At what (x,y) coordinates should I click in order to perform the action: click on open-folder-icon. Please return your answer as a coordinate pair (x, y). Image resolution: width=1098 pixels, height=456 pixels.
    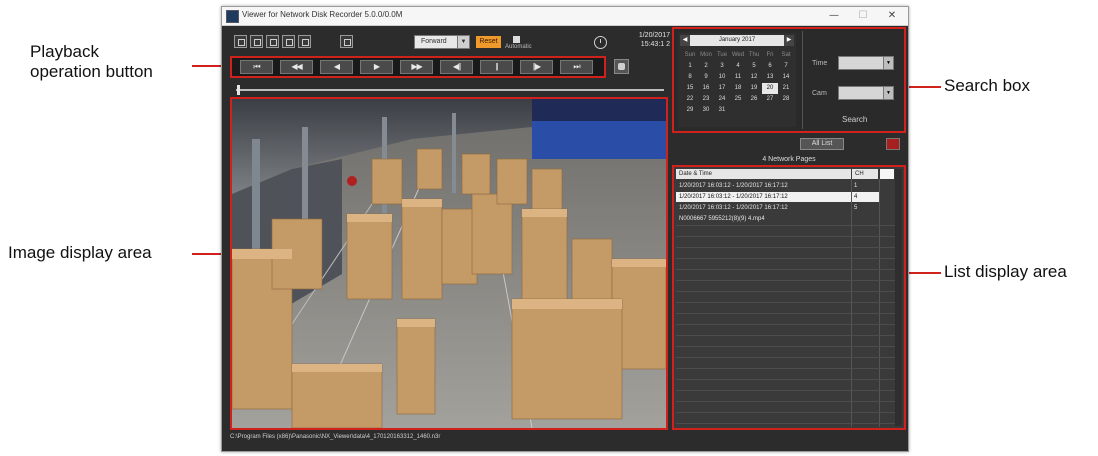
    Looking at the image, I should click on (256, 41).